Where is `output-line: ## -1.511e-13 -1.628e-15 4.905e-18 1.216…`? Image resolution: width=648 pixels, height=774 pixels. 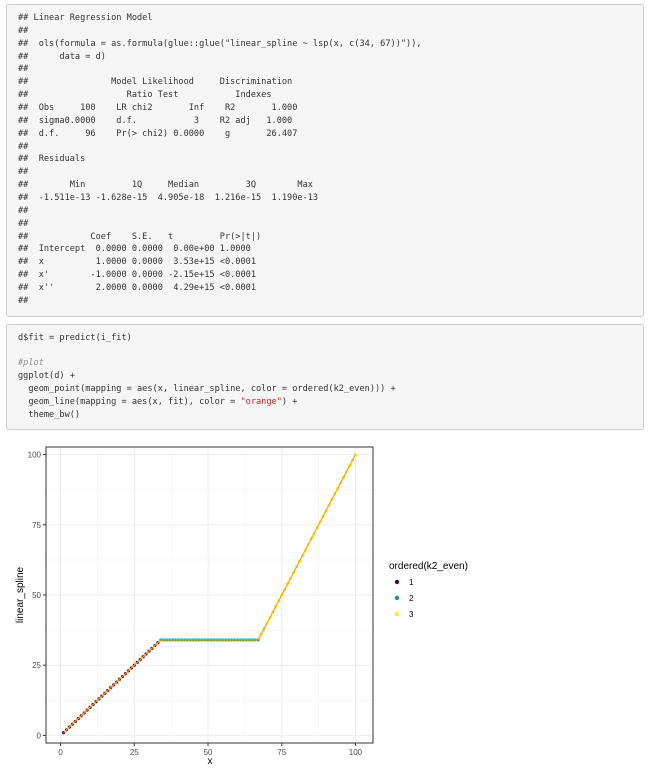
output-line: ## -1.511e-13 -1.628e-15 4.905e-18 1.216… is located at coordinates (168, 198).